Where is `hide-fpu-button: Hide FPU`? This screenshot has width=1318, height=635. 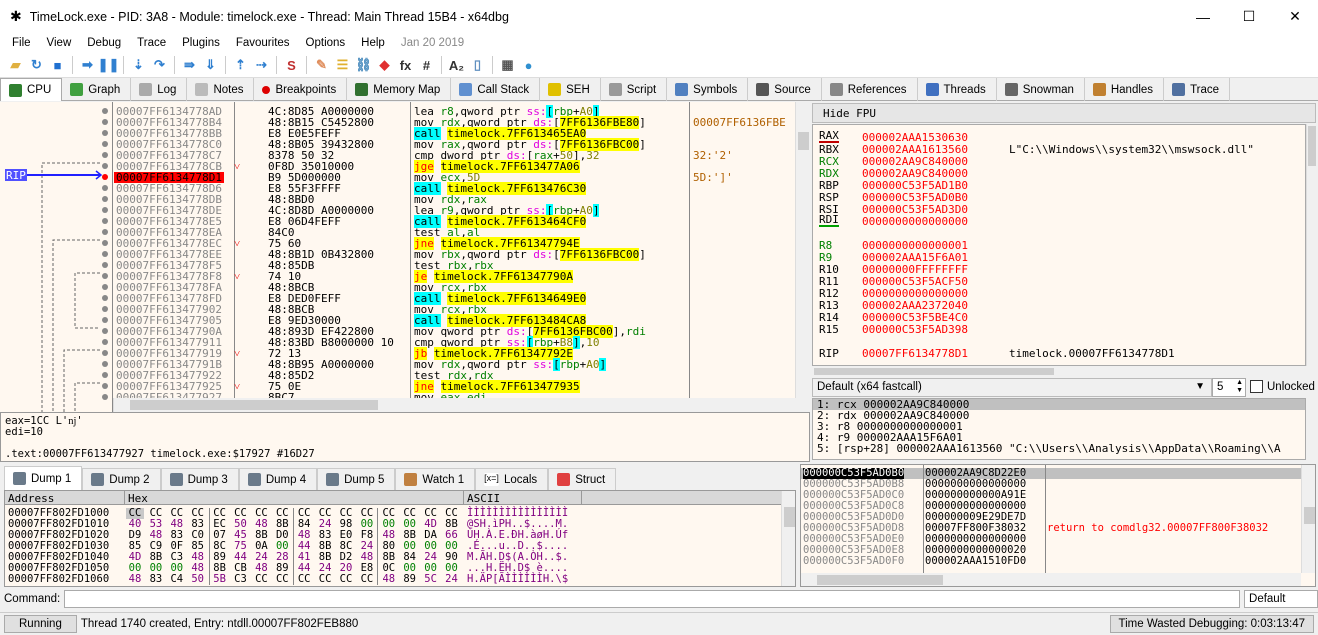 hide-fpu-button: Hide FPU is located at coordinates (1064, 113).